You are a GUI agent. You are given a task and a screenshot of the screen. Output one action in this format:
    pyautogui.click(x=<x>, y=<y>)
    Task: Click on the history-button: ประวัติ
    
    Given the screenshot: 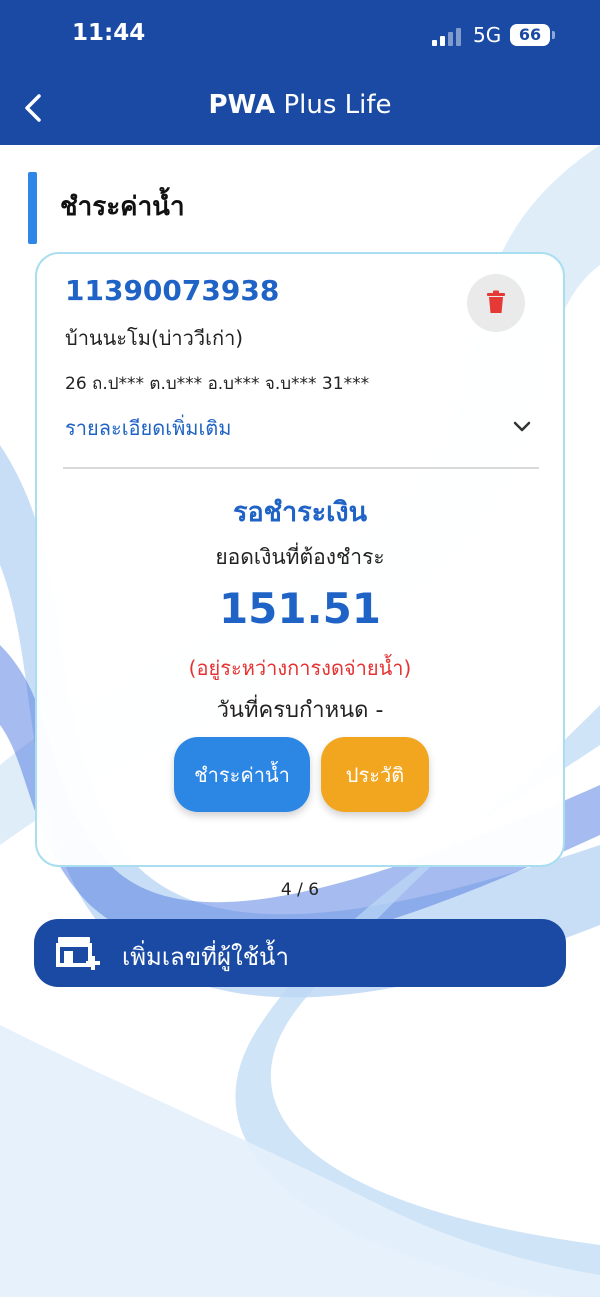 What is the action you would take?
    pyautogui.click(x=375, y=774)
    